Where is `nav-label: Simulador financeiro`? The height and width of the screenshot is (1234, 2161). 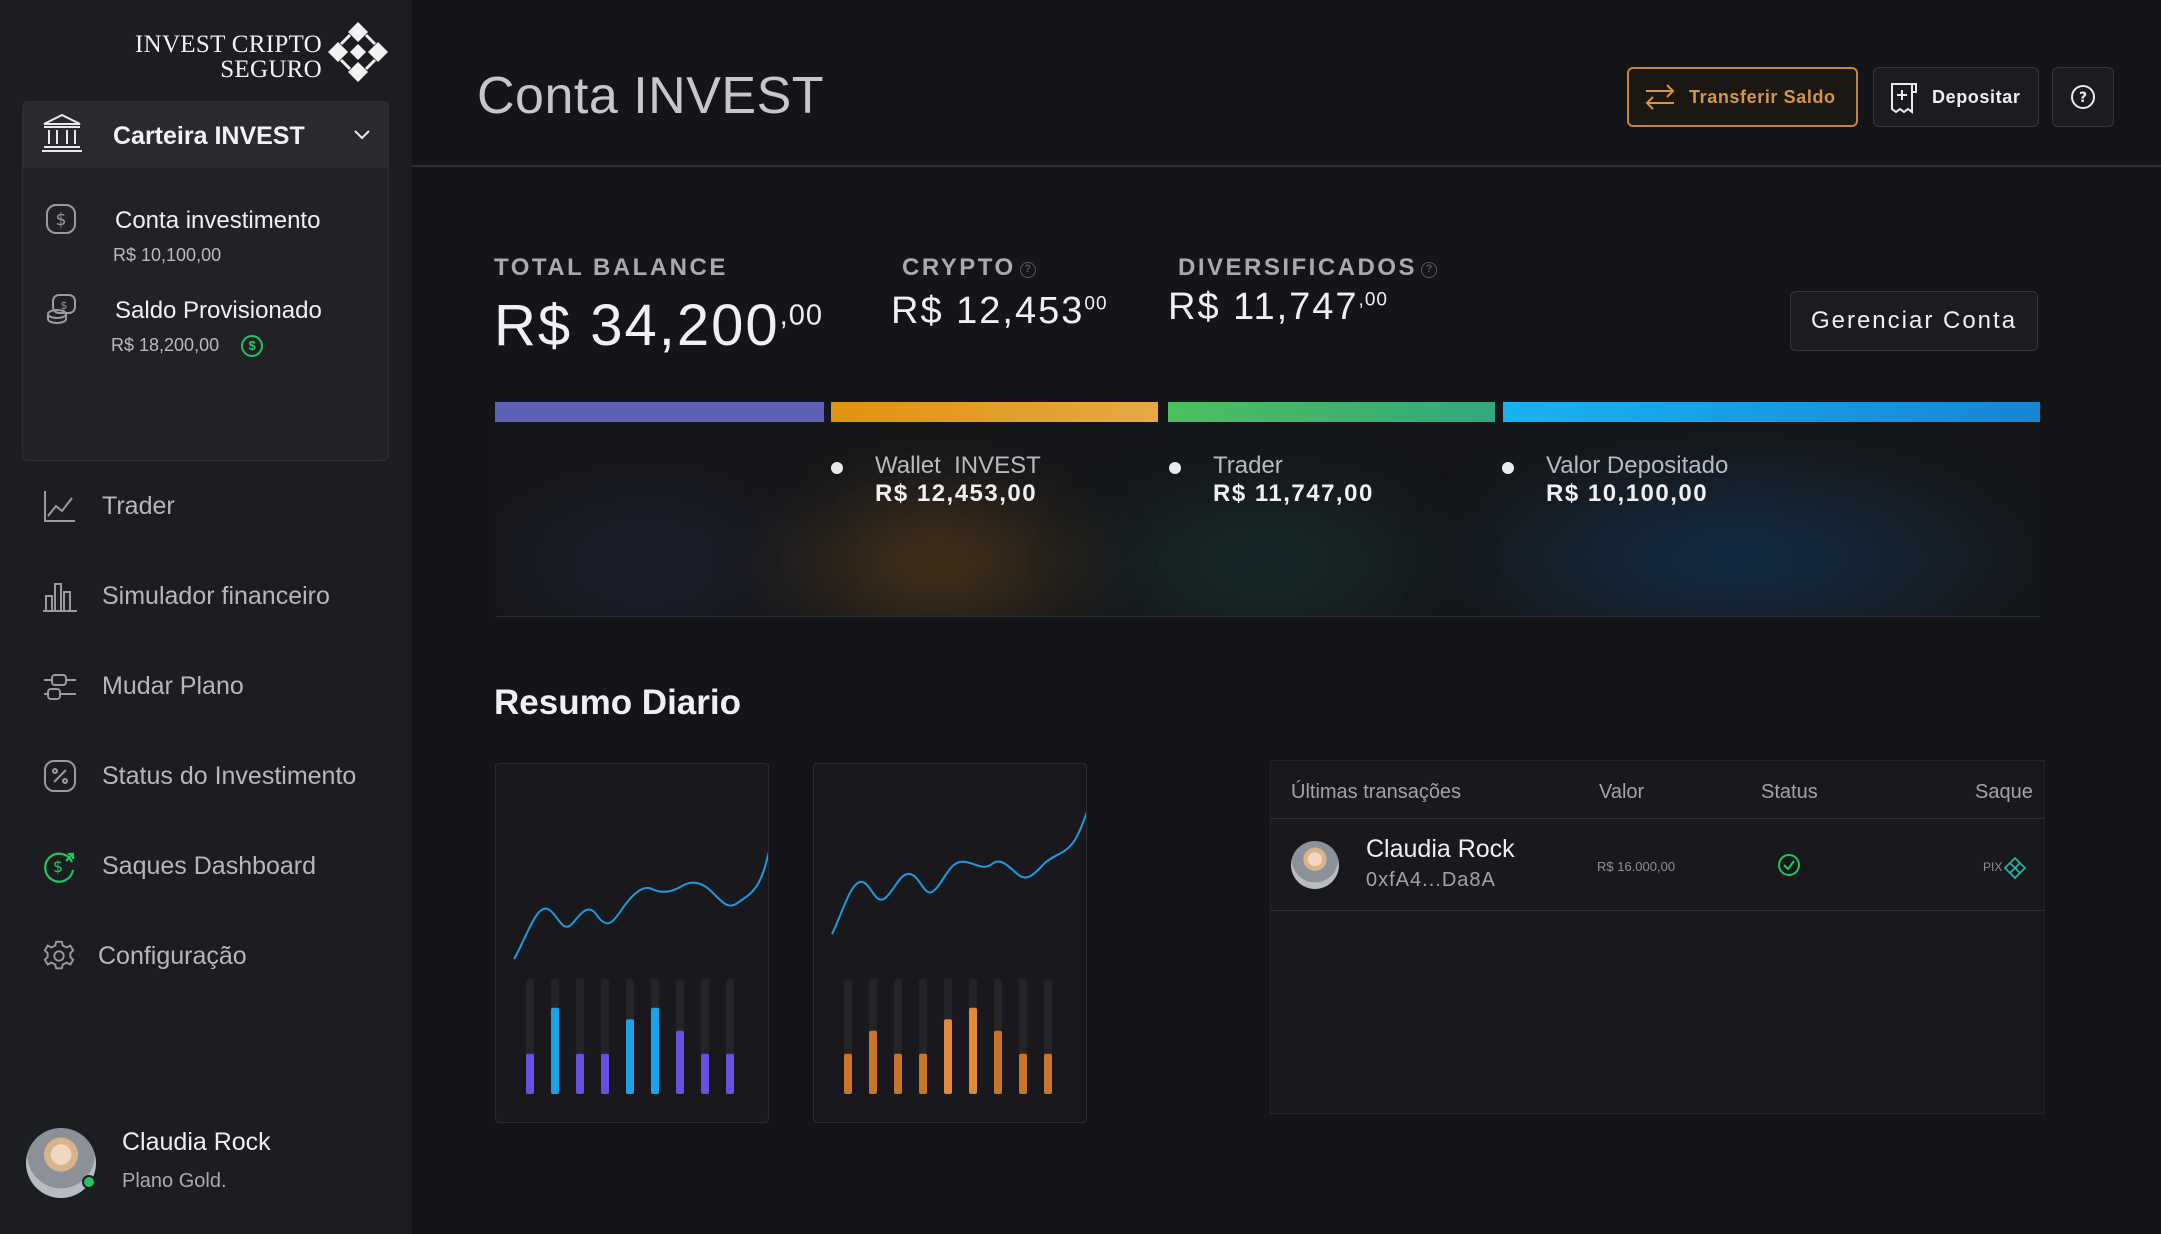
nav-label: Simulador financeiro is located at coordinates (216, 595).